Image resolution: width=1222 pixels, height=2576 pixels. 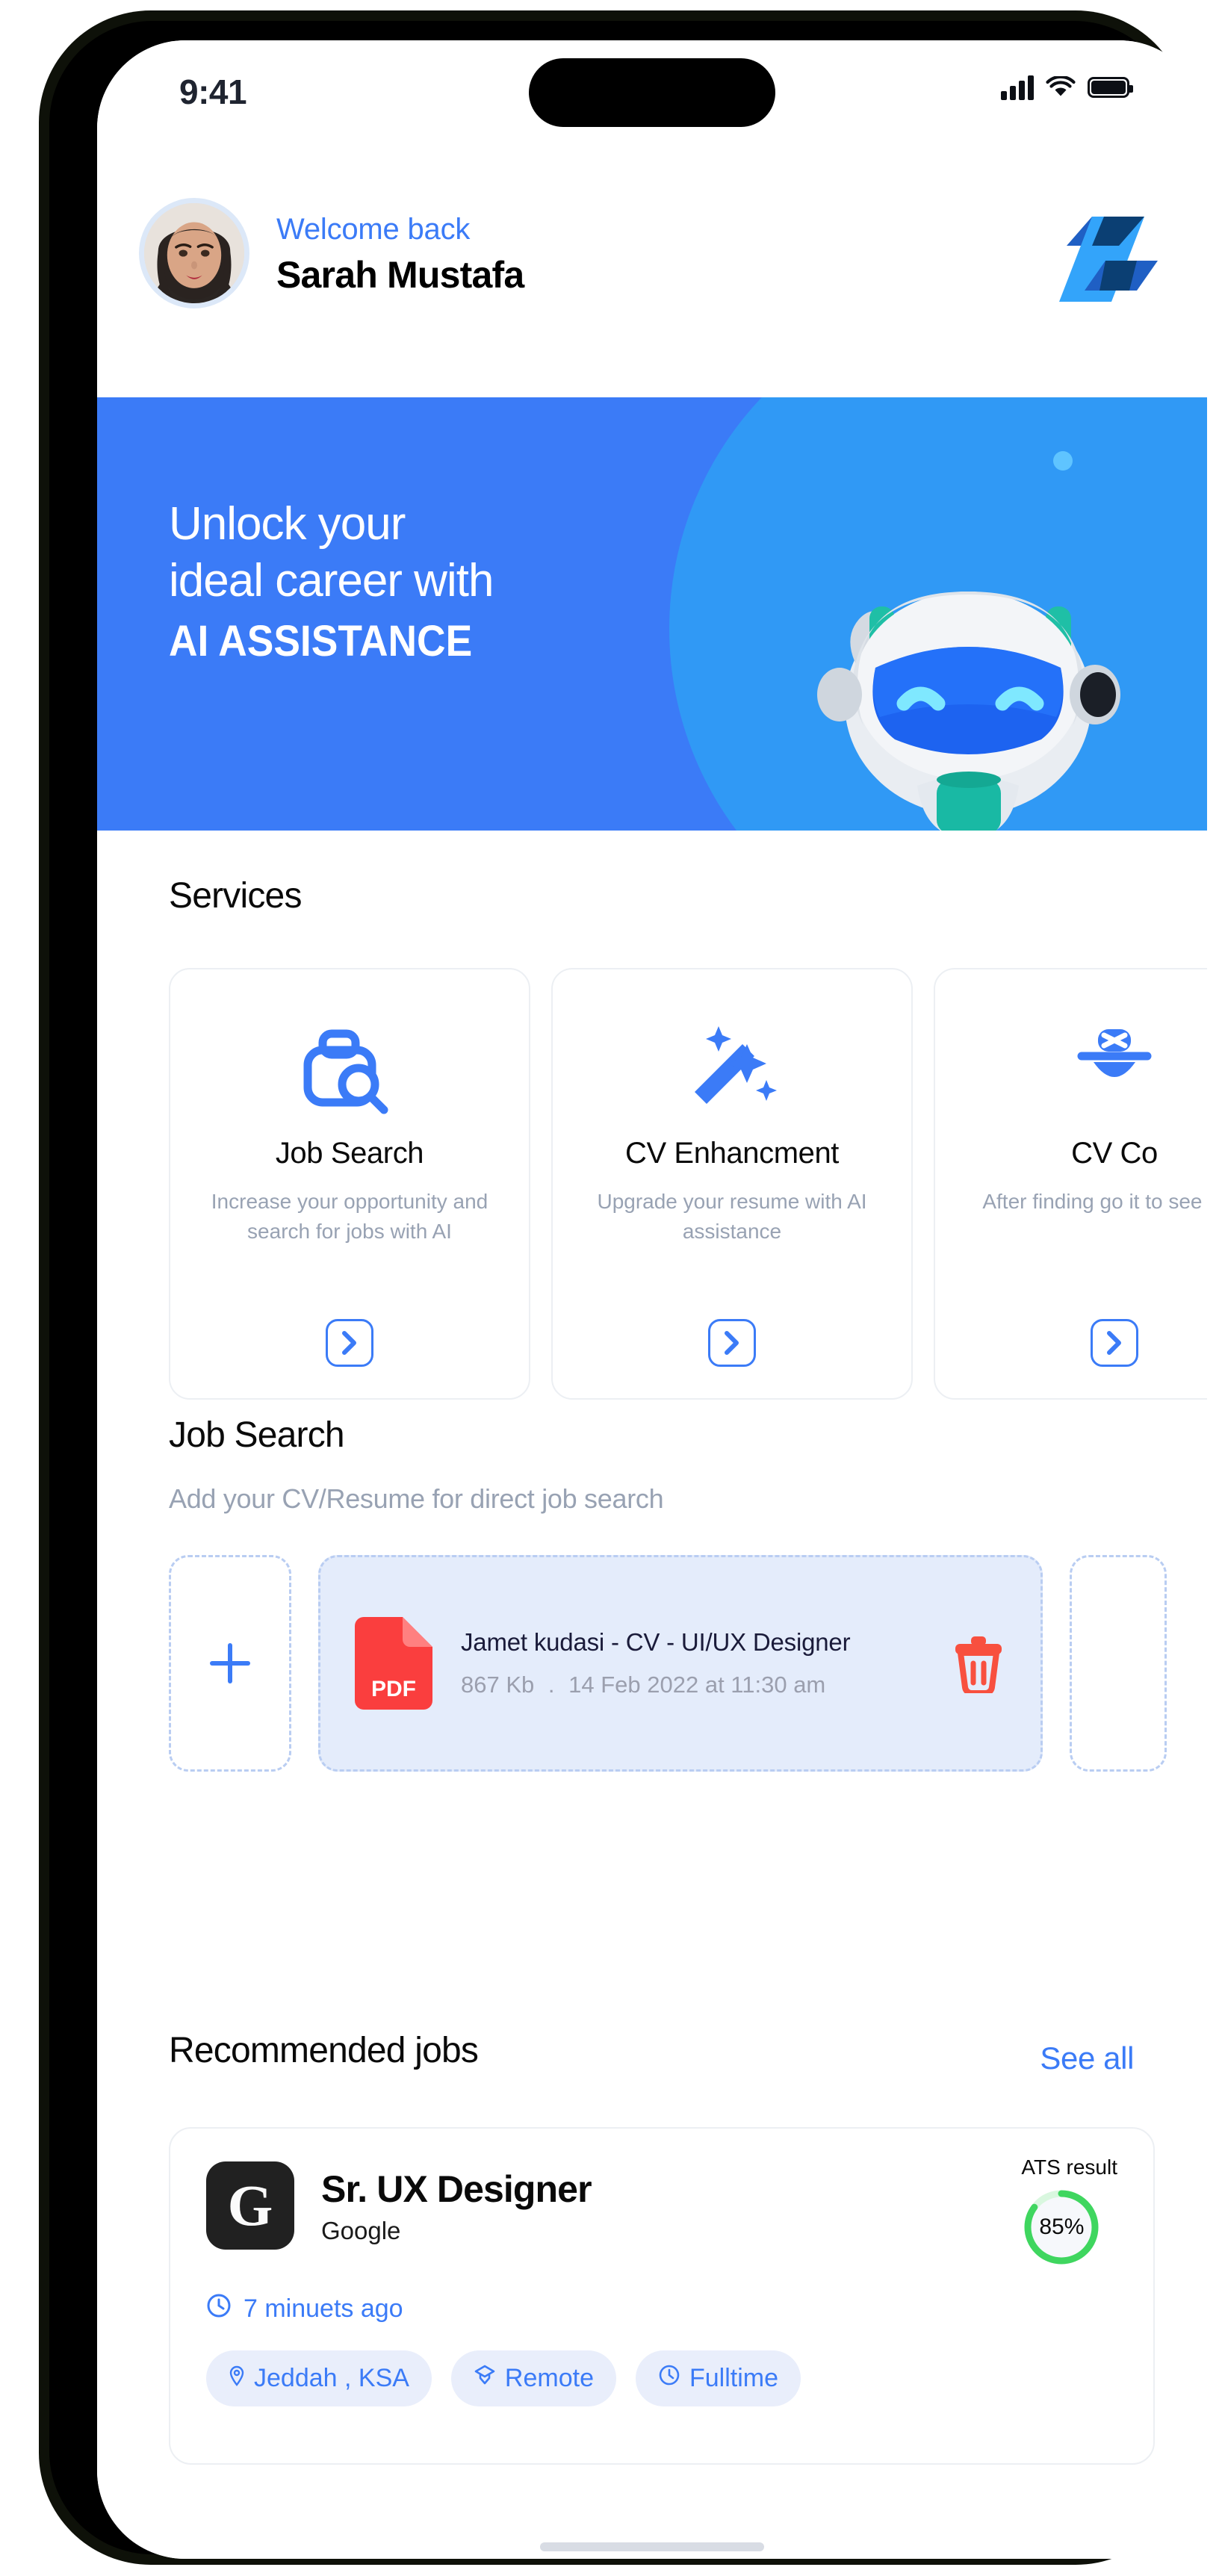 What do you see at coordinates (734, 2378) in the screenshot?
I see `job-tag-label: Fulltime` at bounding box center [734, 2378].